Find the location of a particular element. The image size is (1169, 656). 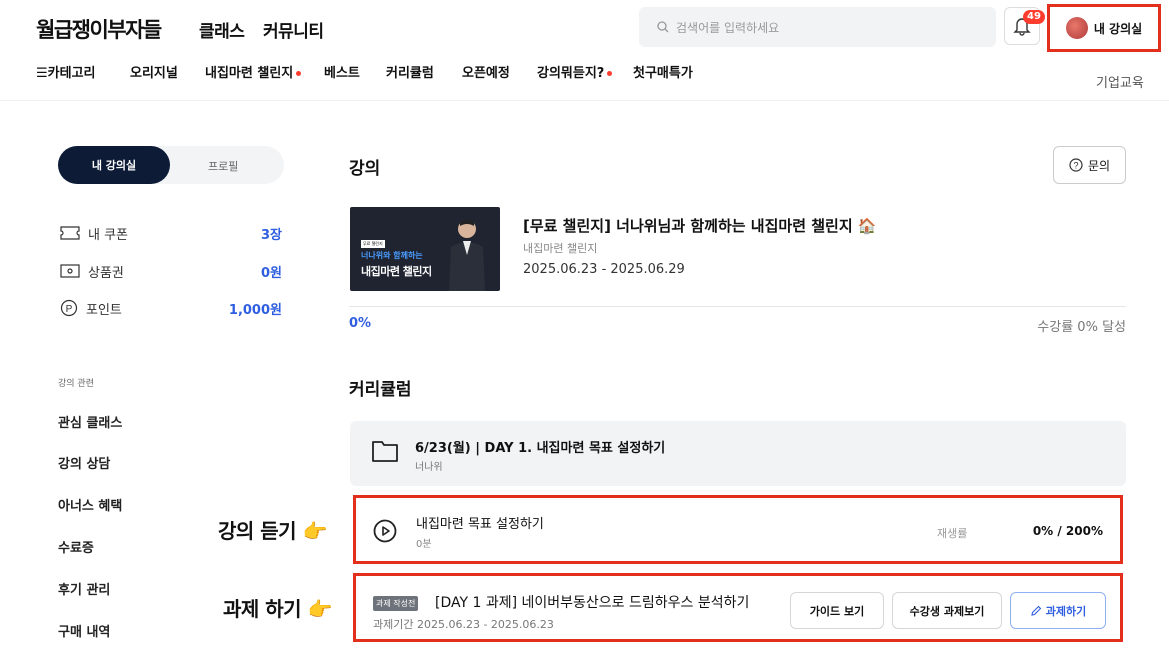

stat-point: P 포인트 1,000원 is located at coordinates (171, 308).